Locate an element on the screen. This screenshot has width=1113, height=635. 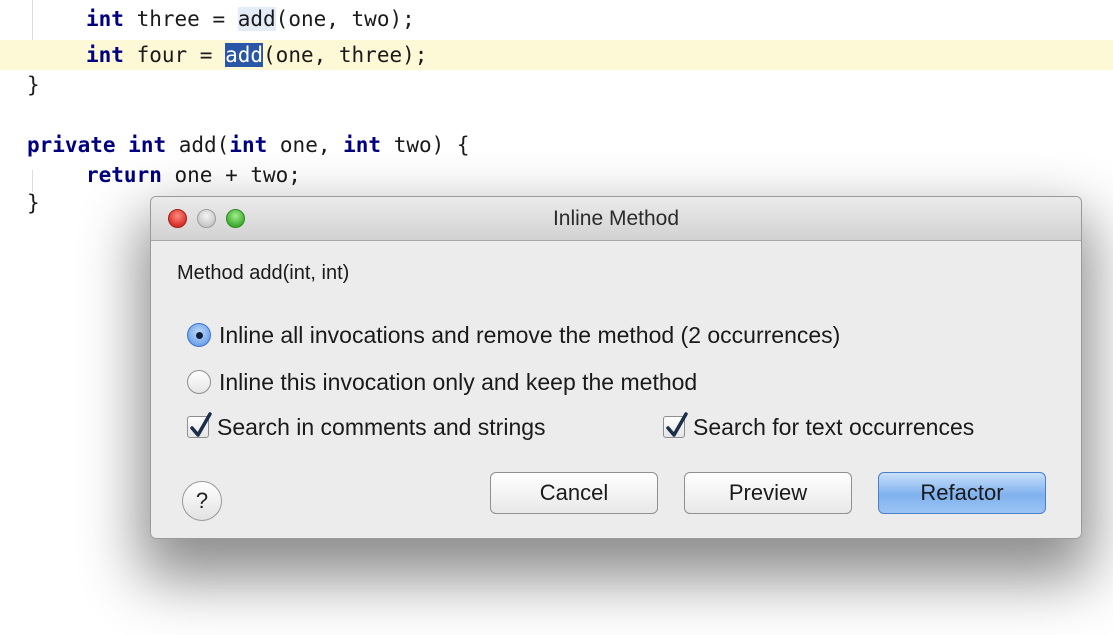
cancel-button: Cancel is located at coordinates (574, 493).